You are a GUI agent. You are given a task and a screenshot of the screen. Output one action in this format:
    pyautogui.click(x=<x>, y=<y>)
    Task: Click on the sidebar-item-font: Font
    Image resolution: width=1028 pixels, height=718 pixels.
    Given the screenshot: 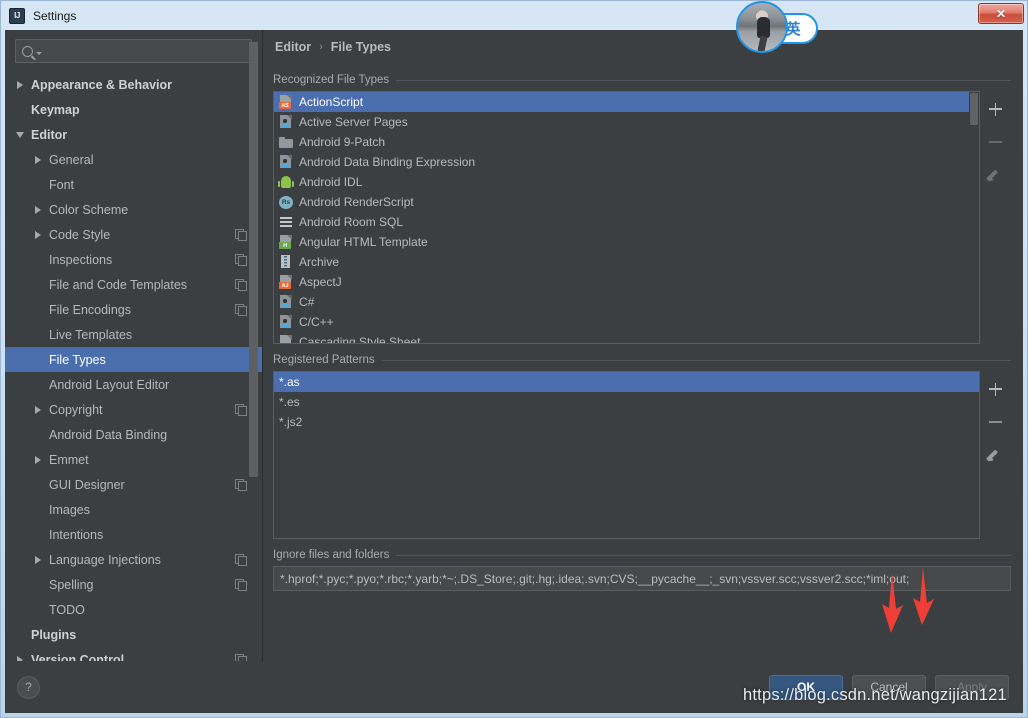 What is the action you would take?
    pyautogui.click(x=133, y=184)
    